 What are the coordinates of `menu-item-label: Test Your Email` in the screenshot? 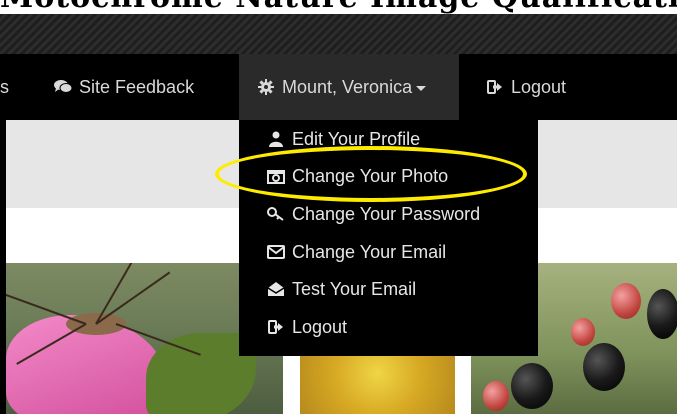 It's located at (354, 288).